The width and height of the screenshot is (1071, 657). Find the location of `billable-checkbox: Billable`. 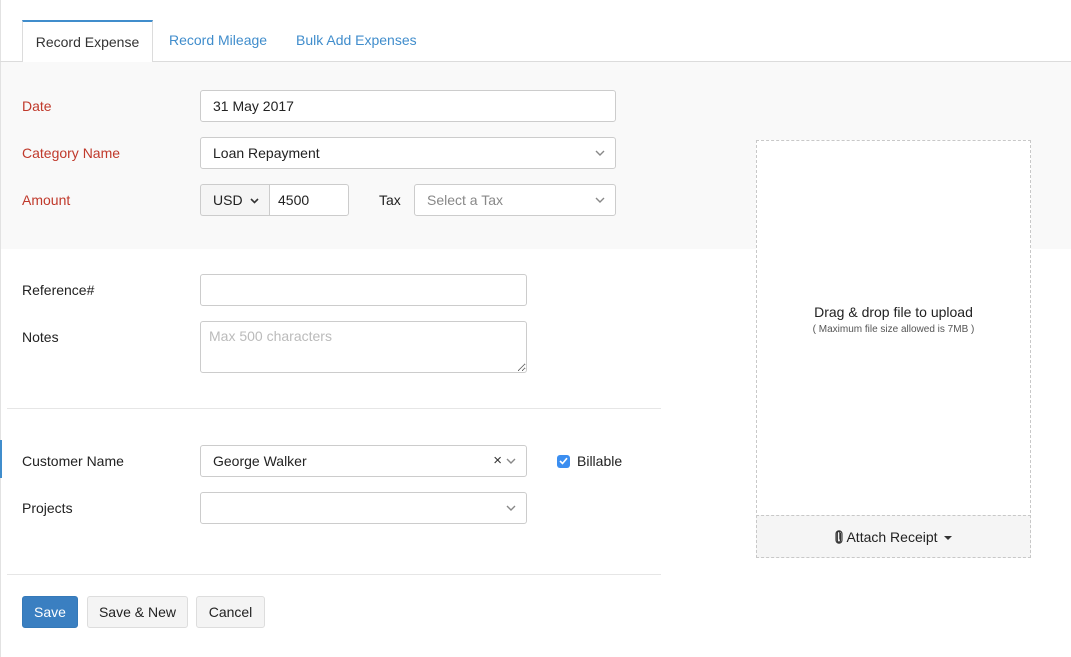

billable-checkbox: Billable is located at coordinates (589, 461).